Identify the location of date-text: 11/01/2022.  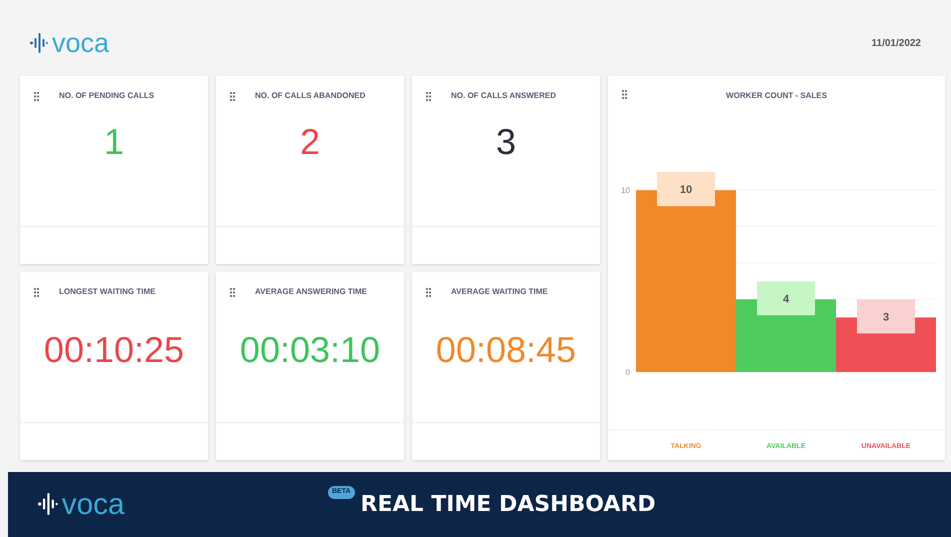
(896, 43).